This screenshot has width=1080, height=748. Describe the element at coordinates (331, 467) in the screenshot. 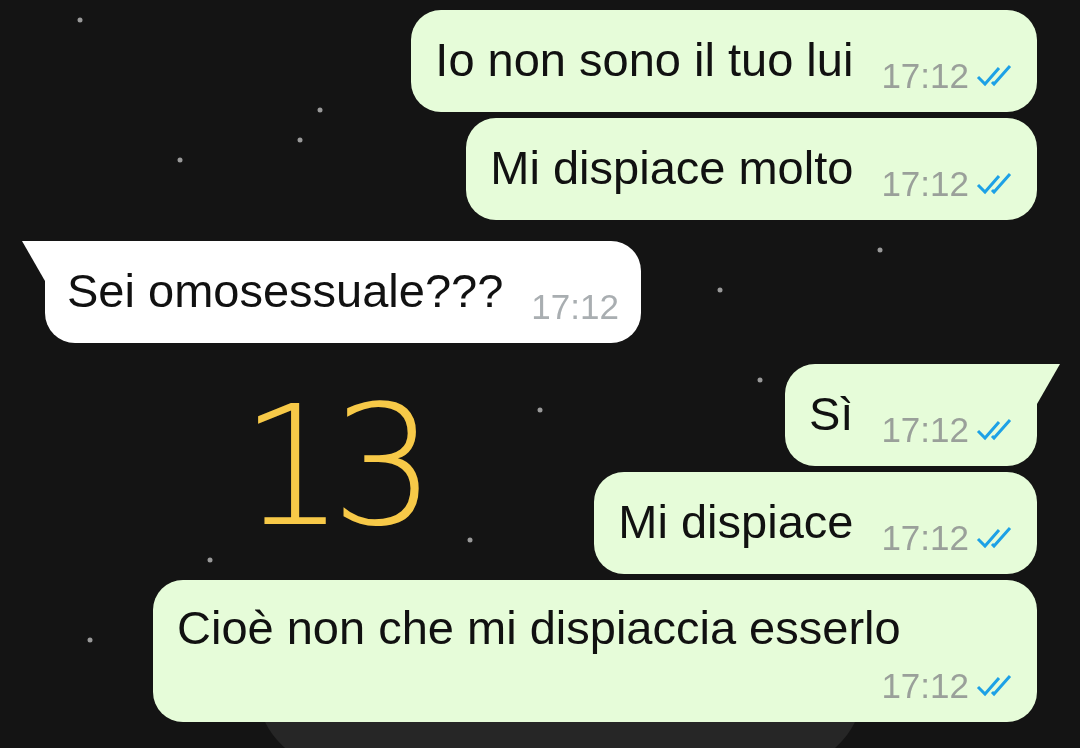

I see `handwritten-number: 13` at that location.